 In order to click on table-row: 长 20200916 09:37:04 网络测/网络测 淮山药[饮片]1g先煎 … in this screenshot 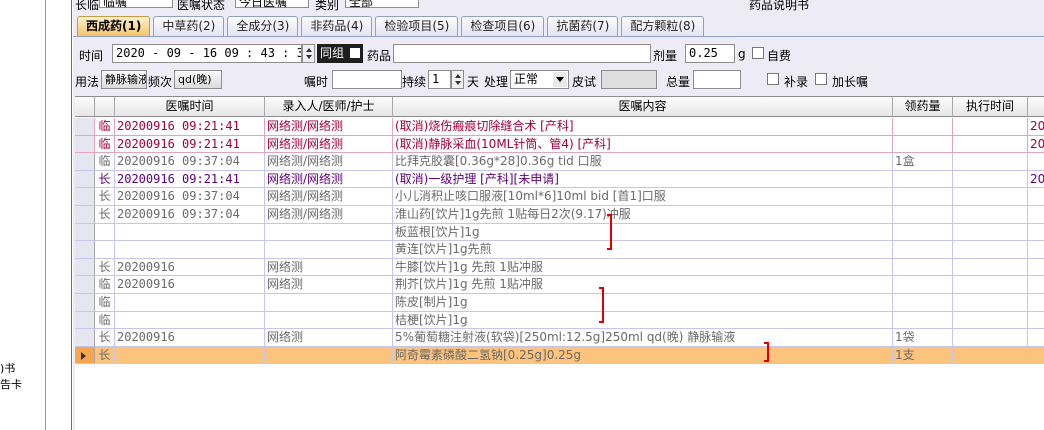, I will do `click(559, 214)`.